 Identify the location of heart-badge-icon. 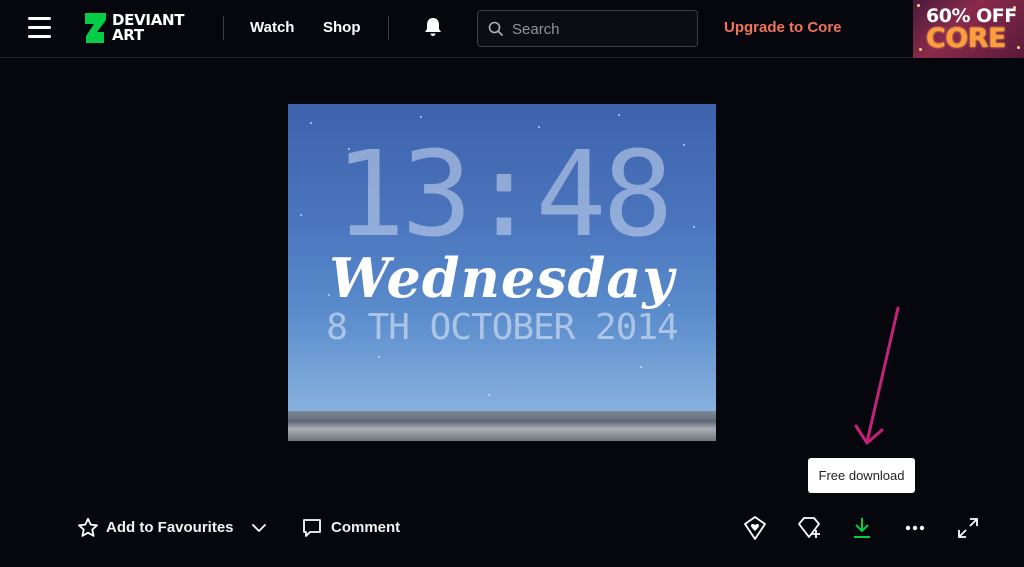
(755, 528).